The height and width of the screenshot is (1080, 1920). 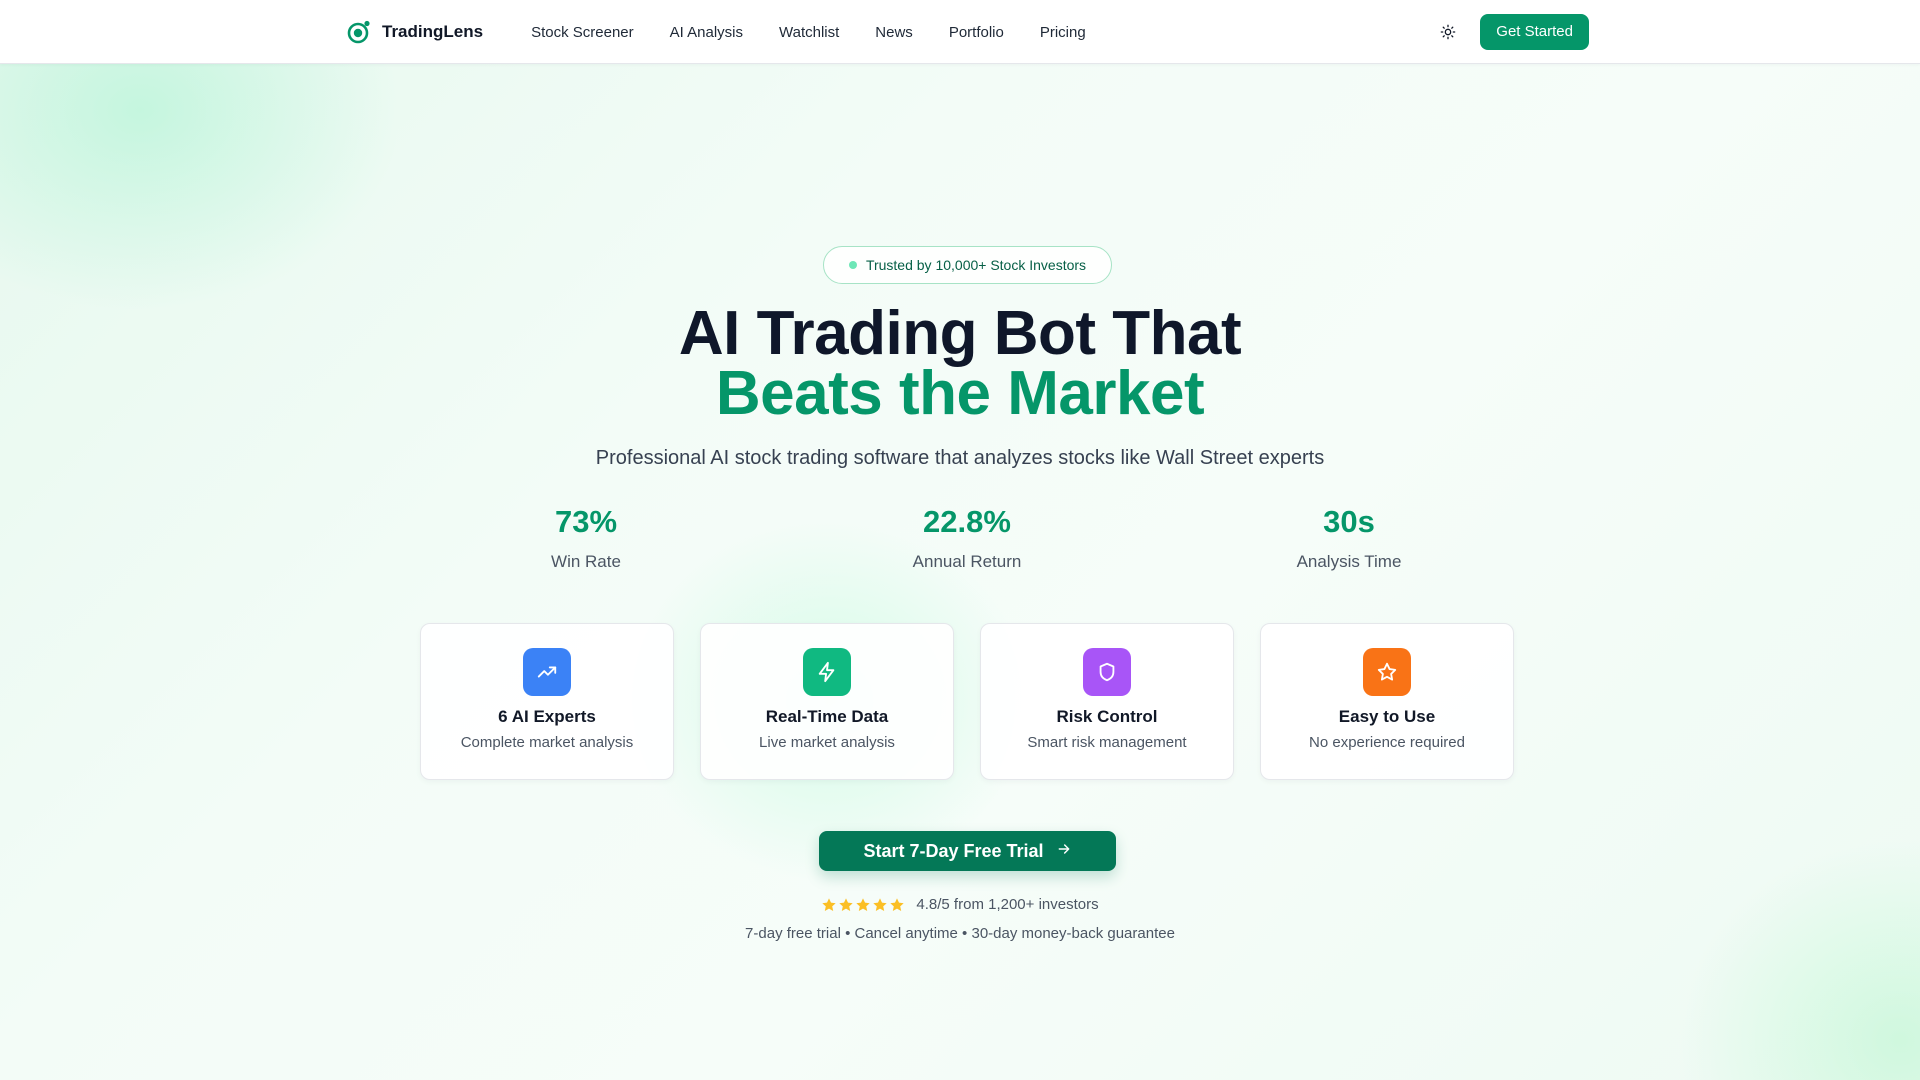 I want to click on nav-right: Get Started, so click(x=1513, y=32).